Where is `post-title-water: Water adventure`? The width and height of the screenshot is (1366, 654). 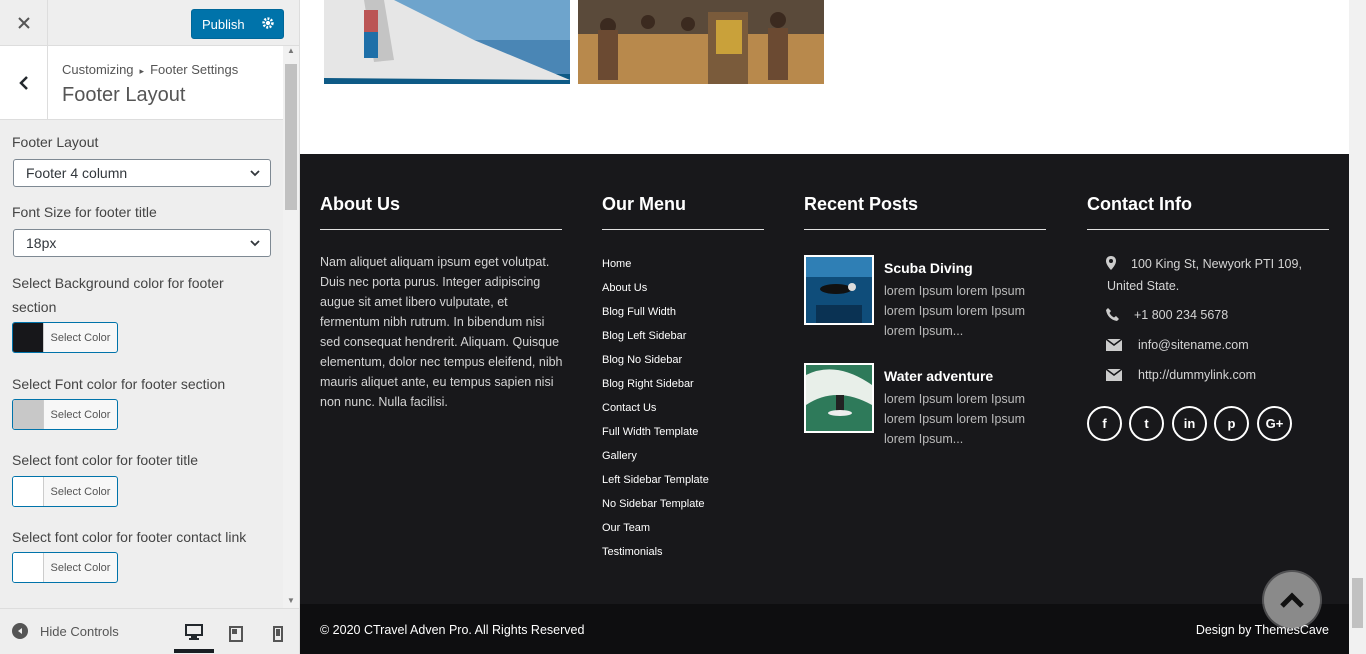 post-title-water: Water adventure is located at coordinates (938, 376).